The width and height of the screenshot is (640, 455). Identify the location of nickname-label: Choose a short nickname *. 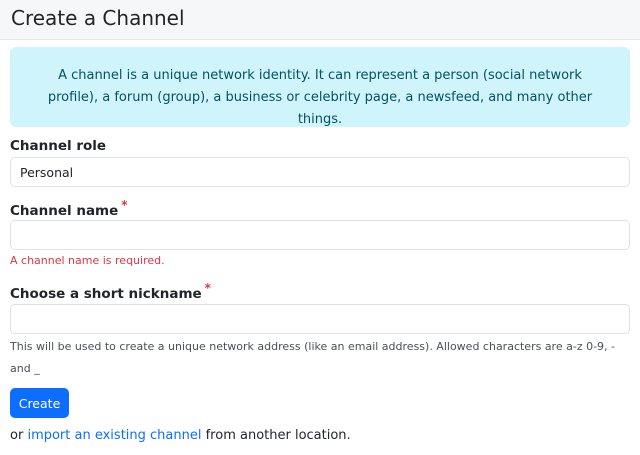
(110, 291).